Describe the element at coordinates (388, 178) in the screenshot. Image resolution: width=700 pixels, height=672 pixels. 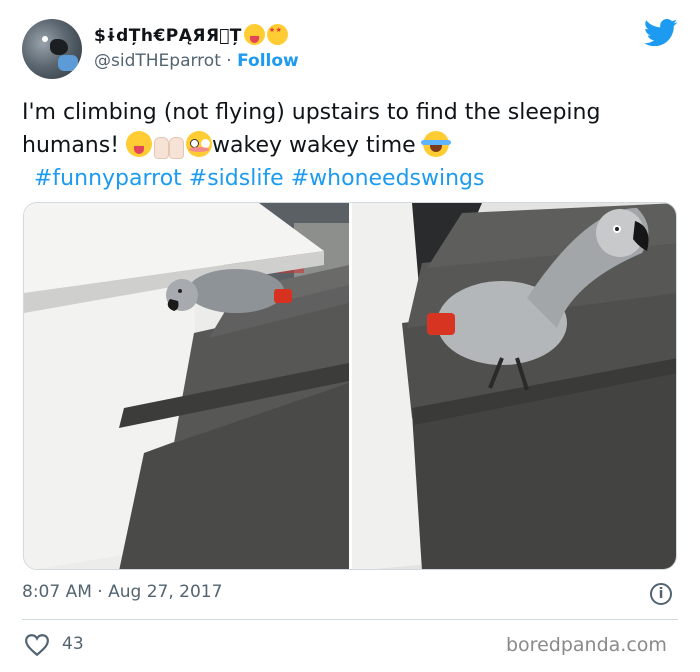
I see `hashtag-whoneedswings: #whoneedswings` at that location.